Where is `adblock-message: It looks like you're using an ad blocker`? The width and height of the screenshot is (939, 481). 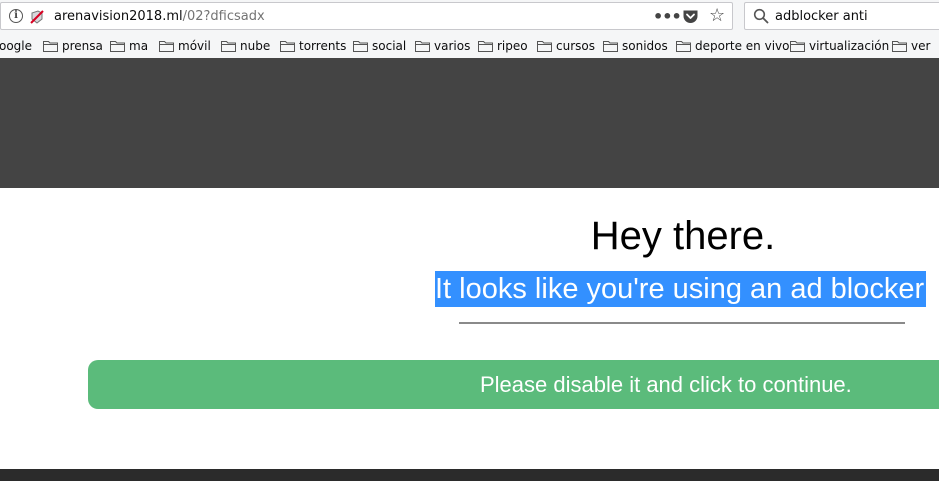 adblock-message: It looks like you're using an ad blocker is located at coordinates (681, 289).